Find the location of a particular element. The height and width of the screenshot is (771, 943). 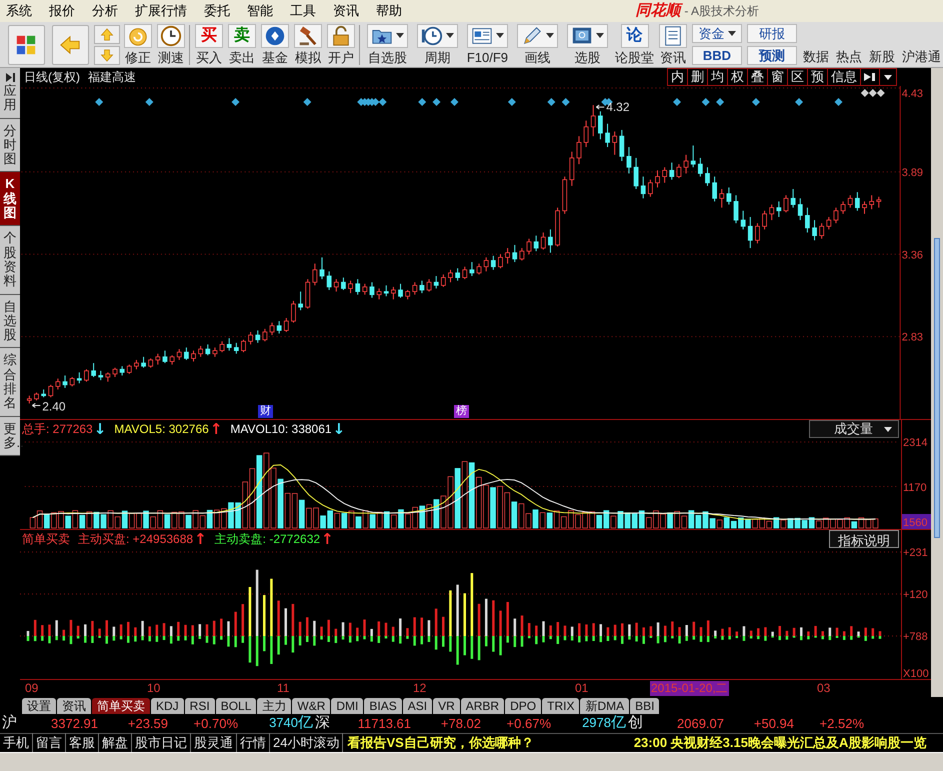

indicator-tab: W&R is located at coordinates (311, 706).